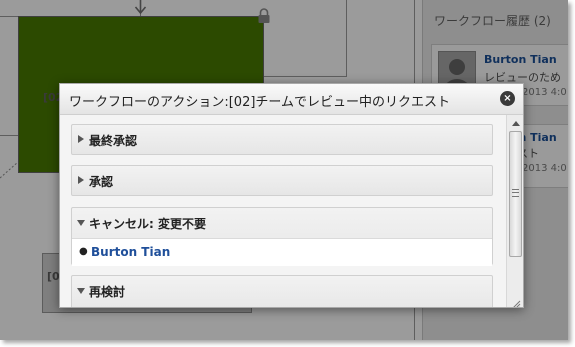  I want to click on section-label: 承認, so click(101, 182).